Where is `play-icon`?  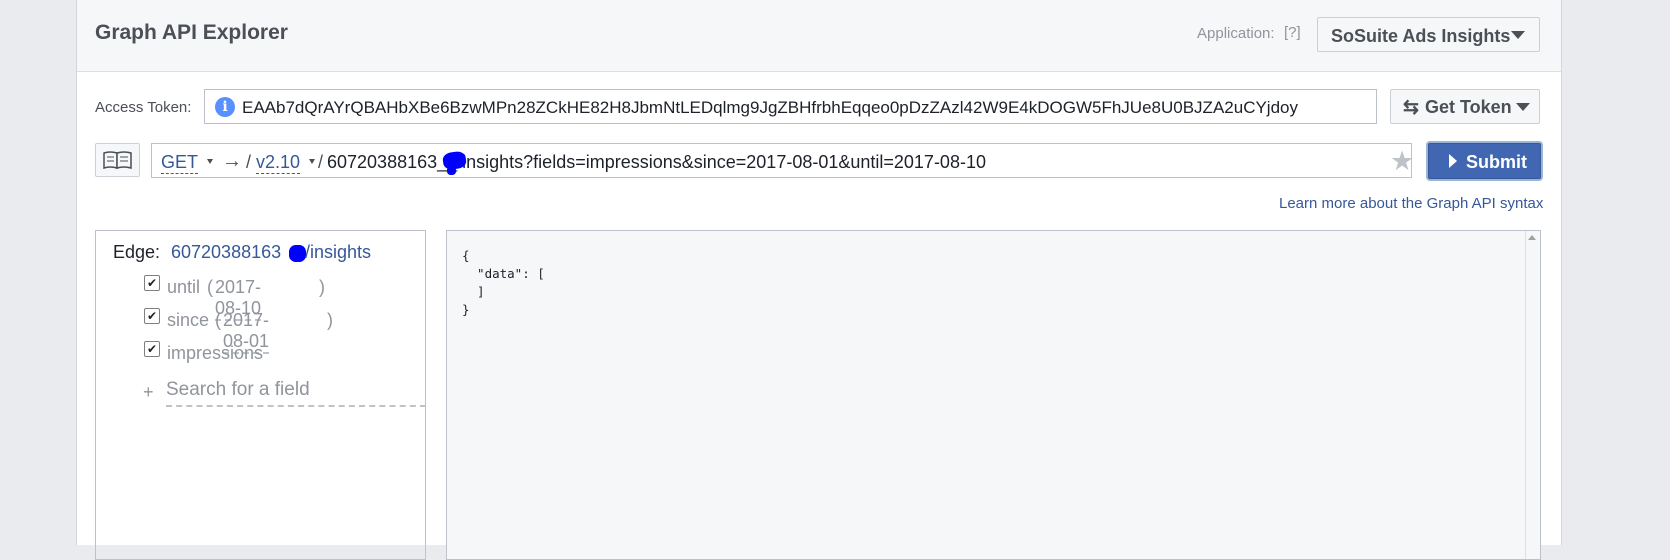
play-icon is located at coordinates (1453, 161).